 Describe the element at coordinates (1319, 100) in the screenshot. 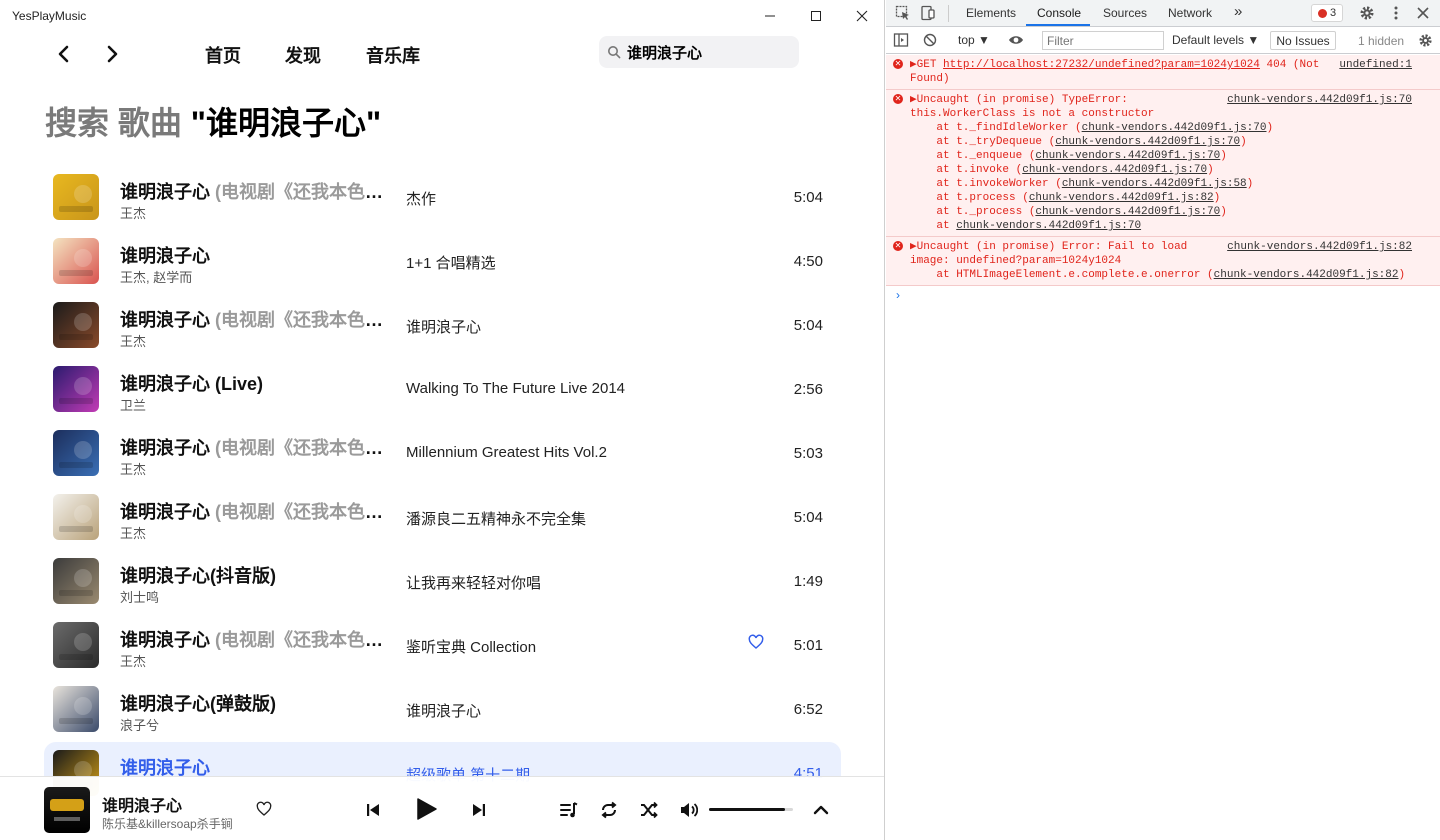

I see `message-source-link: chunk-vendors.442d09f1.js:70` at that location.